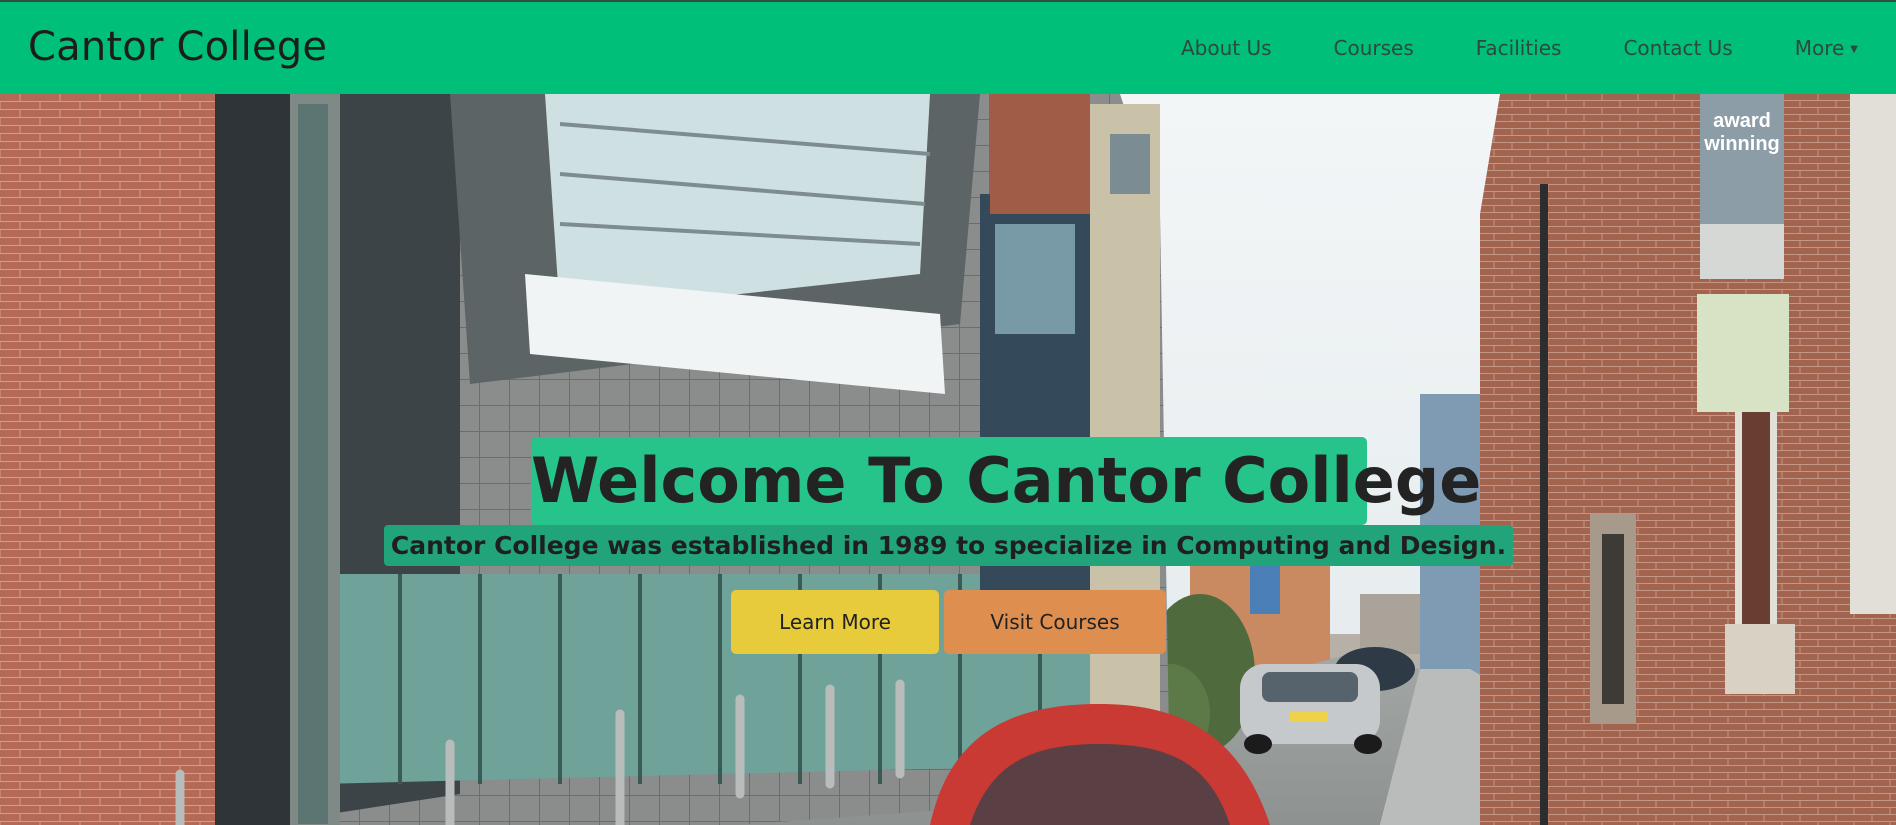 This screenshot has width=1896, height=825. What do you see at coordinates (835, 622) in the screenshot?
I see `learn-more-button: Learn More` at bounding box center [835, 622].